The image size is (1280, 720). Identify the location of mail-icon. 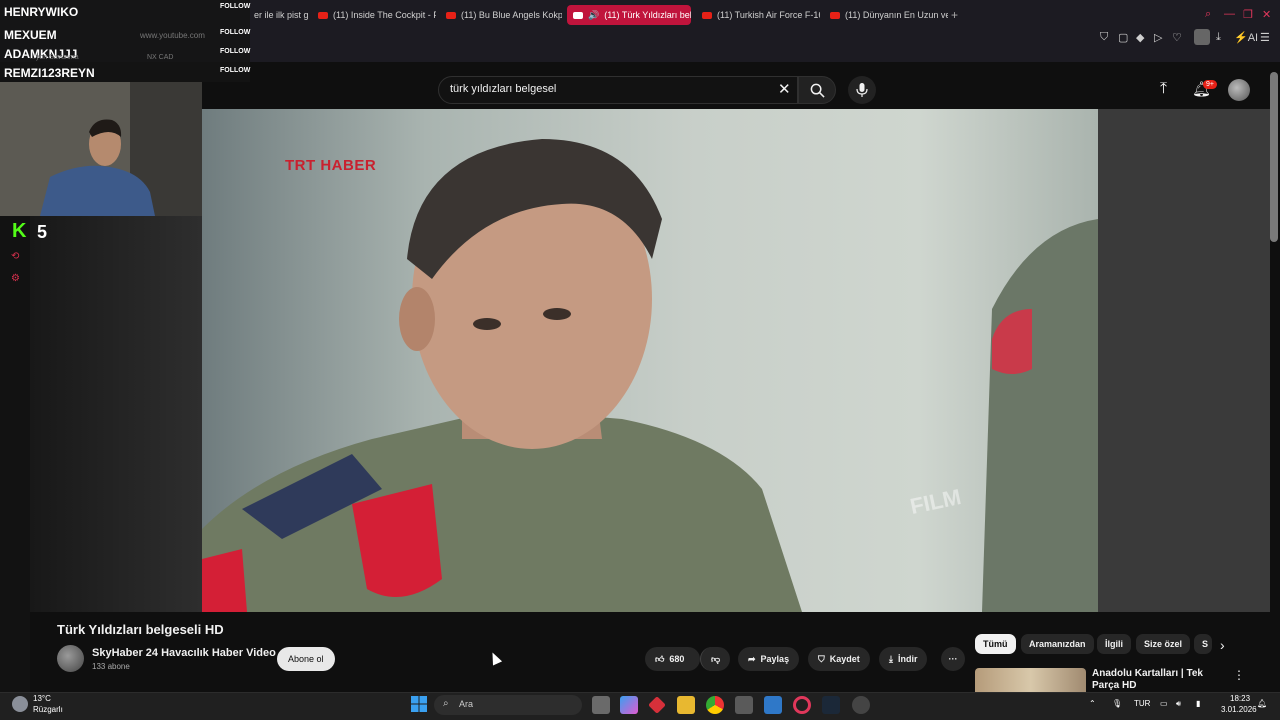
(773, 705).